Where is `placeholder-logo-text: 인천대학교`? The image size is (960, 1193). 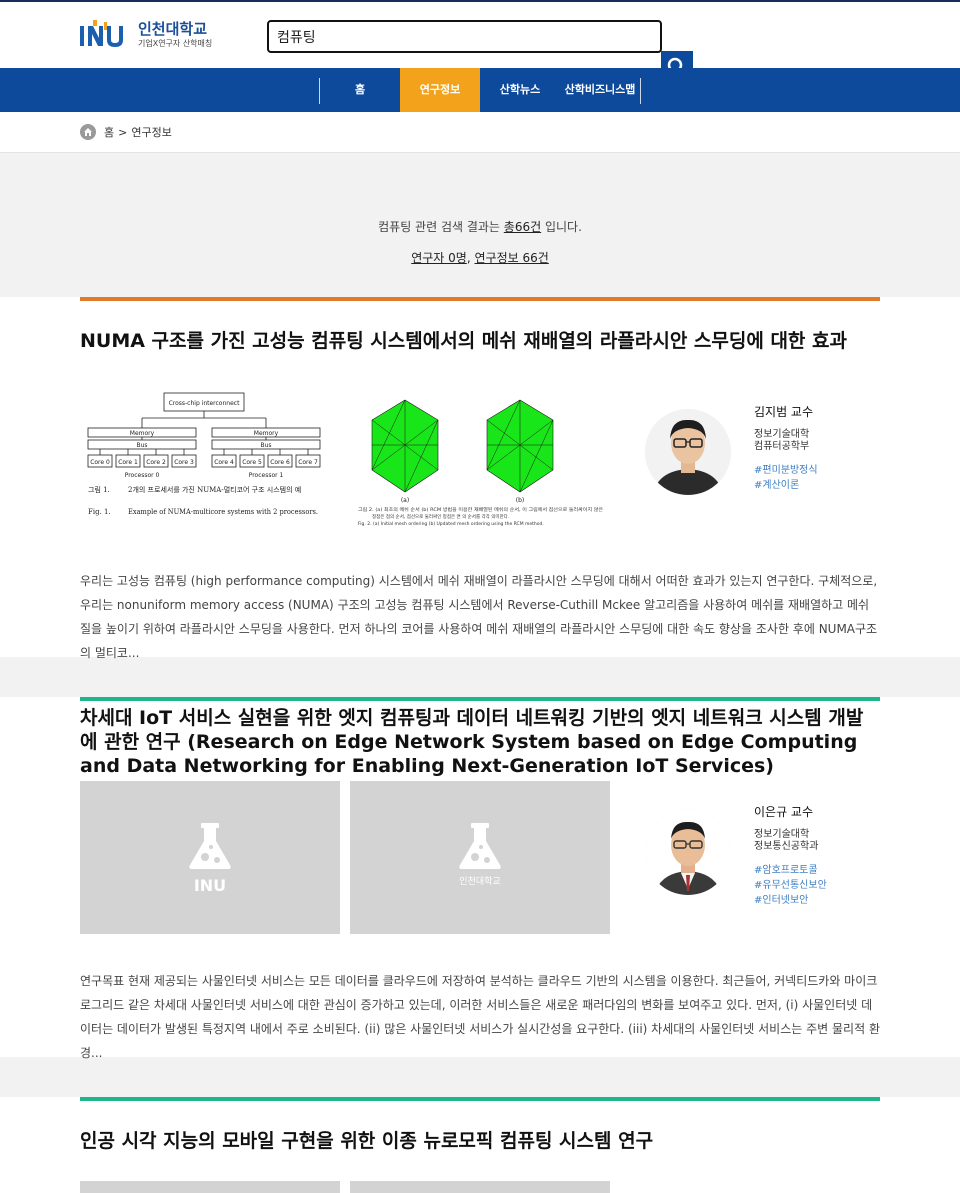 placeholder-logo-text: 인천대학교 is located at coordinates (479, 881).